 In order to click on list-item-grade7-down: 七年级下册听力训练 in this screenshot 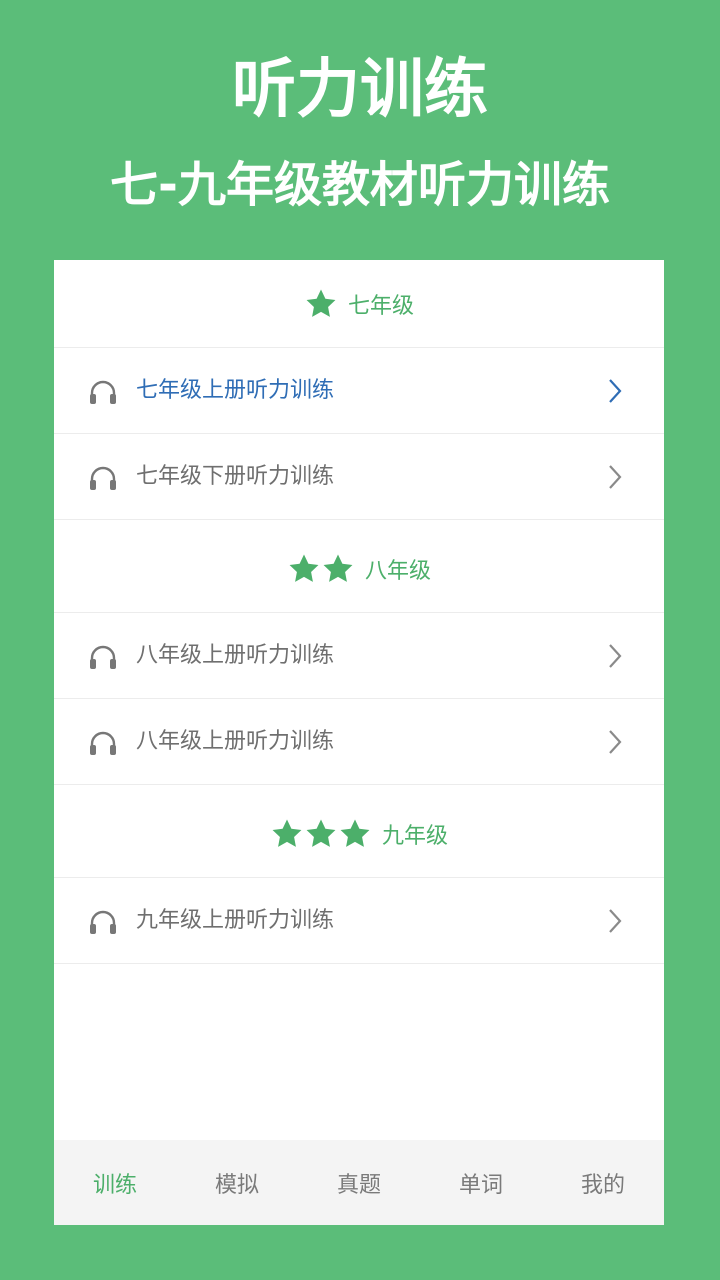, I will do `click(359, 477)`.